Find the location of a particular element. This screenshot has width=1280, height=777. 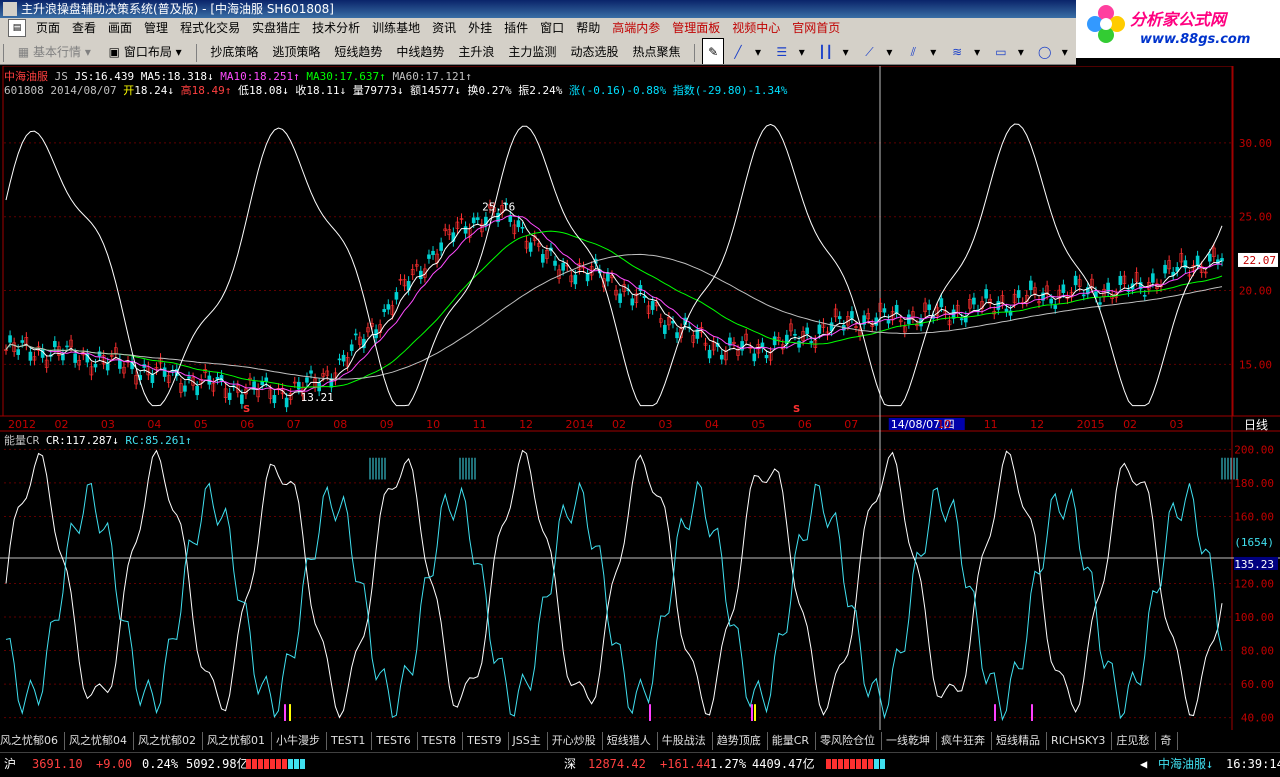

draw-tool-icon: ✎ is located at coordinates (713, 51).